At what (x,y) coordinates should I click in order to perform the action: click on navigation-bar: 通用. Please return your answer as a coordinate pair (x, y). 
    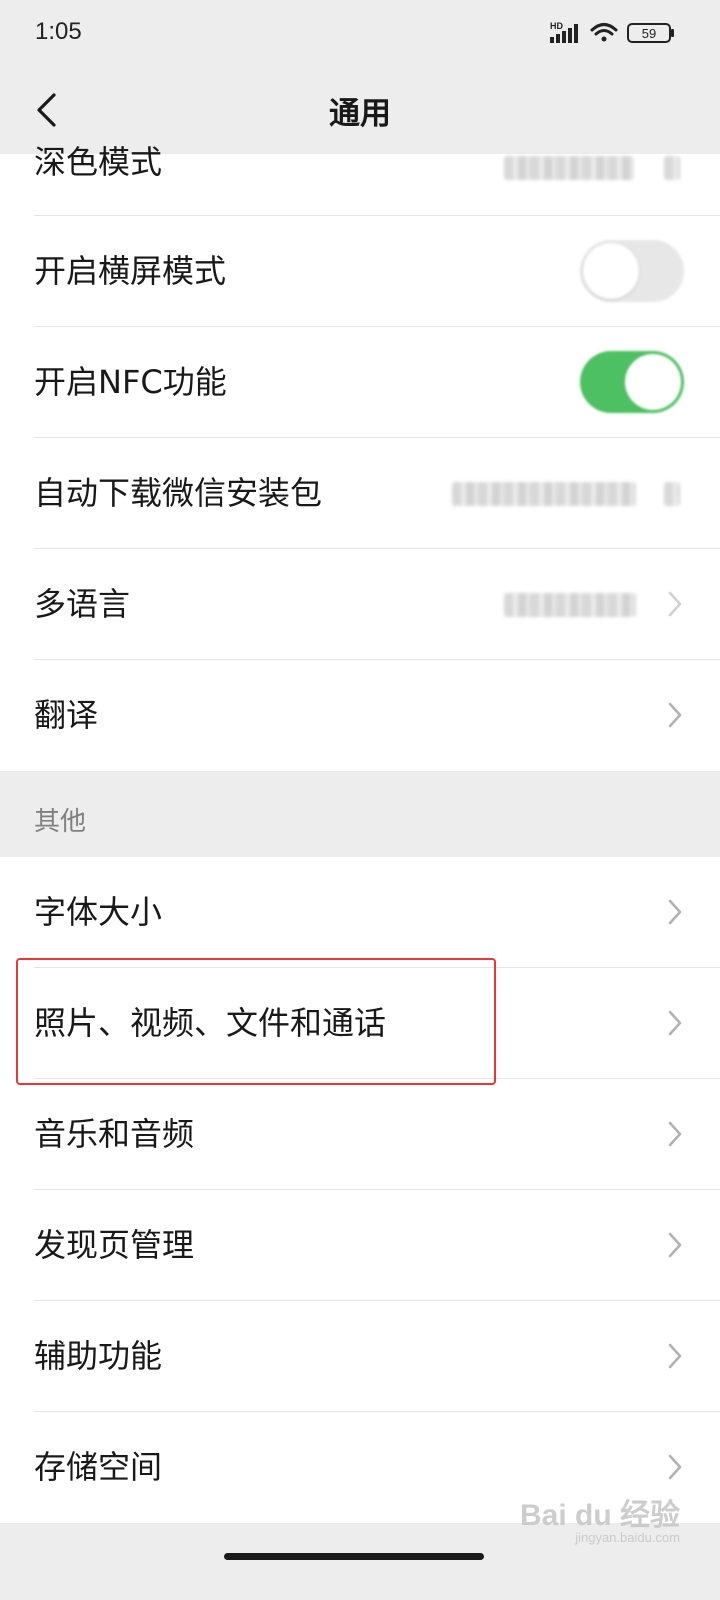
    Looking at the image, I should click on (360, 110).